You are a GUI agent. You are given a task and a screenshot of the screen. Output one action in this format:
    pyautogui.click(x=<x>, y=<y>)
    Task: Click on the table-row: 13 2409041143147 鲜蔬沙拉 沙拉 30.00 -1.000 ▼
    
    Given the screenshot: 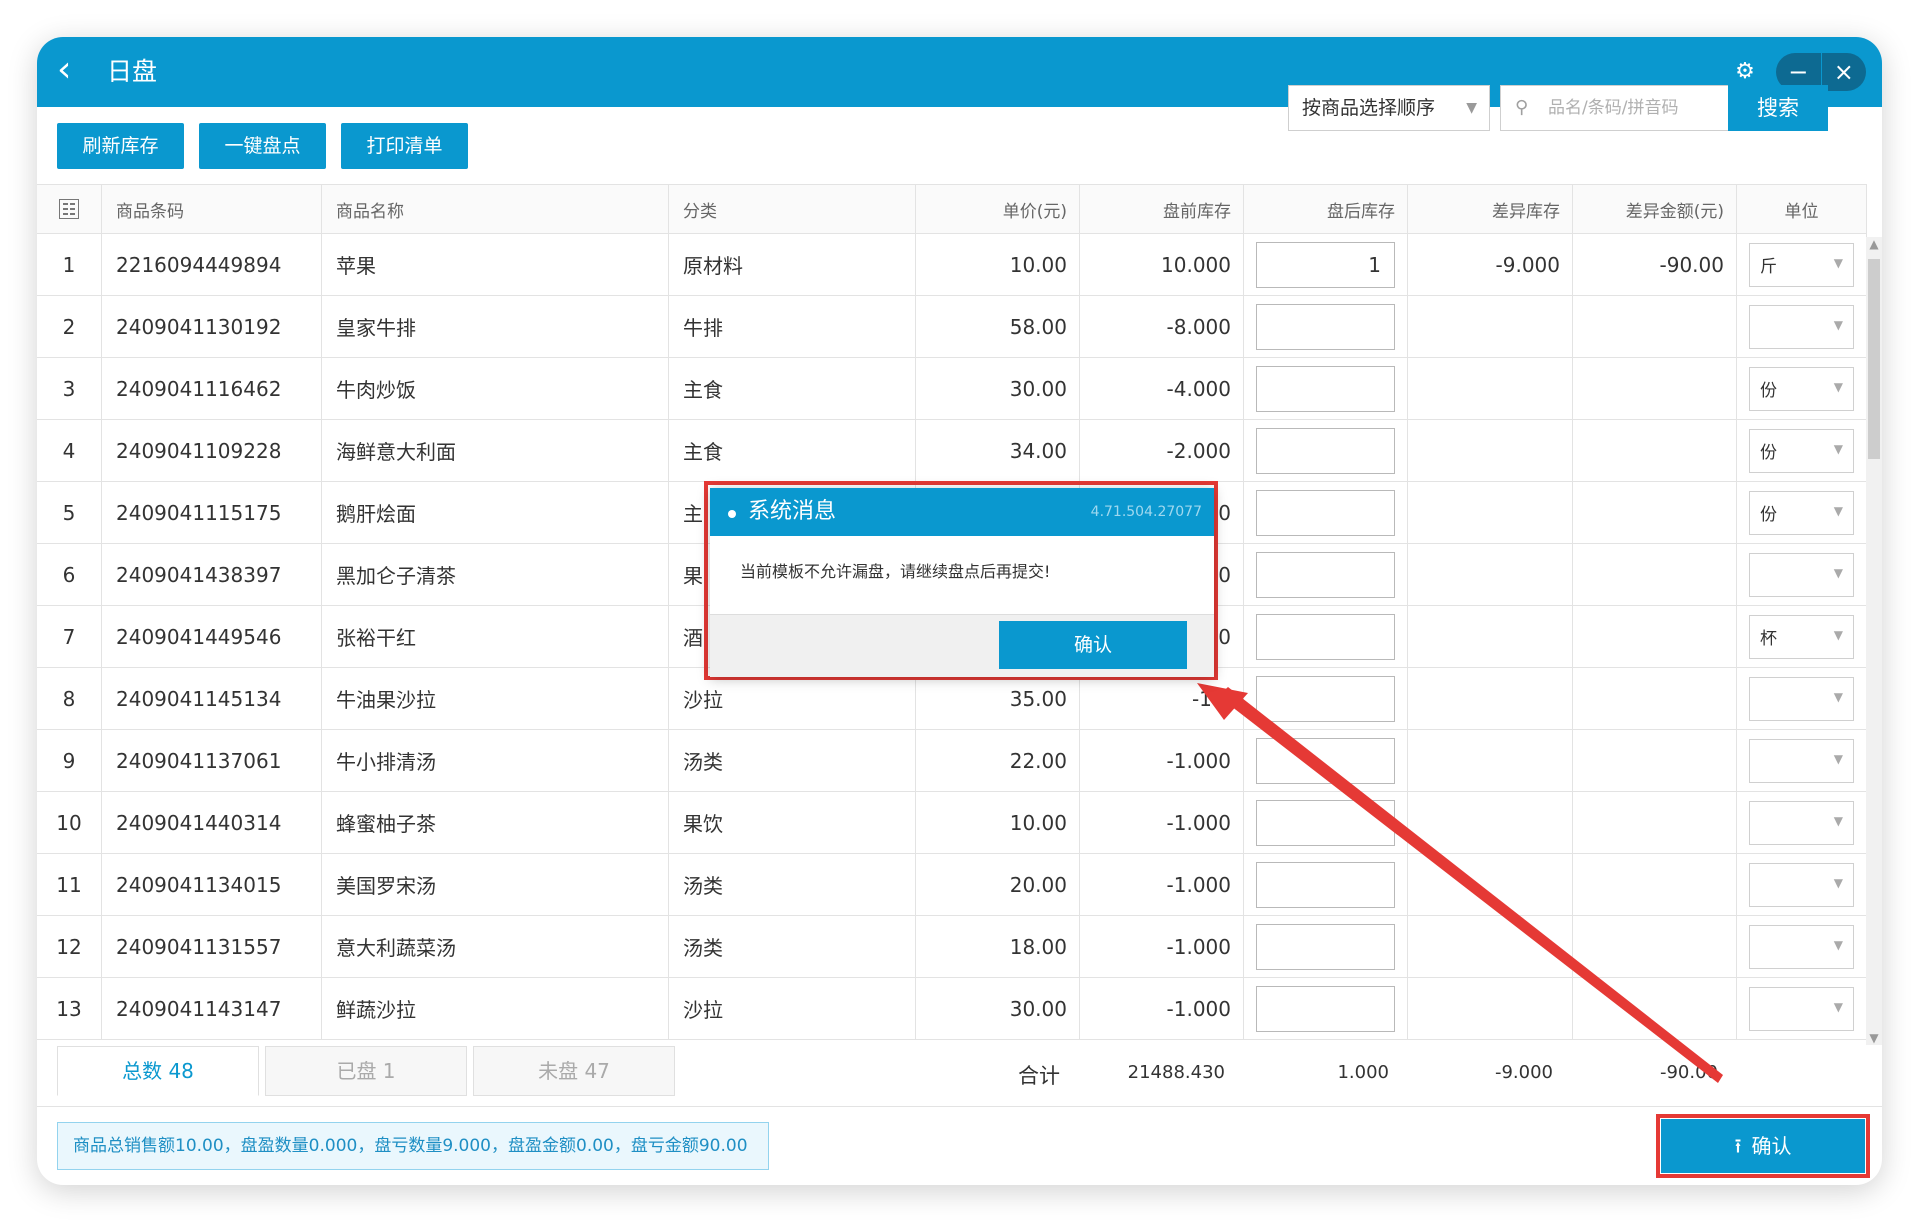 What is the action you would take?
    pyautogui.click(x=952, y=1009)
    